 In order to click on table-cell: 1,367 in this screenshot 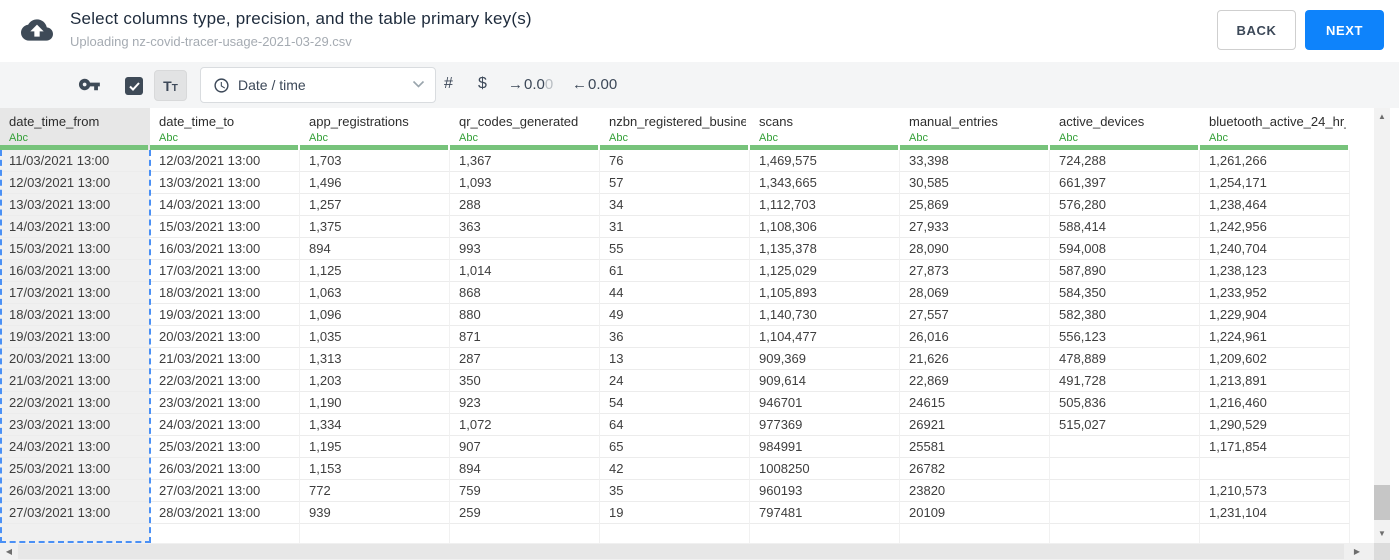, I will do `click(525, 161)`.